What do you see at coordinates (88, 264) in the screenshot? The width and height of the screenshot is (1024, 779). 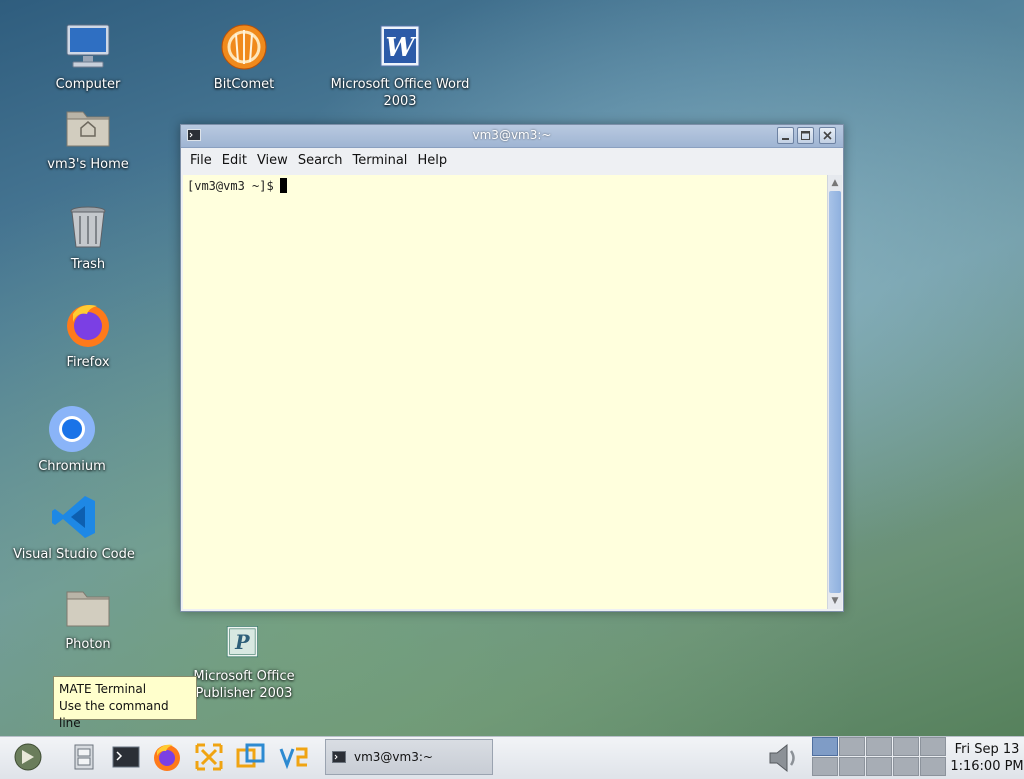 I see `desktop-icon-label: Trash` at bounding box center [88, 264].